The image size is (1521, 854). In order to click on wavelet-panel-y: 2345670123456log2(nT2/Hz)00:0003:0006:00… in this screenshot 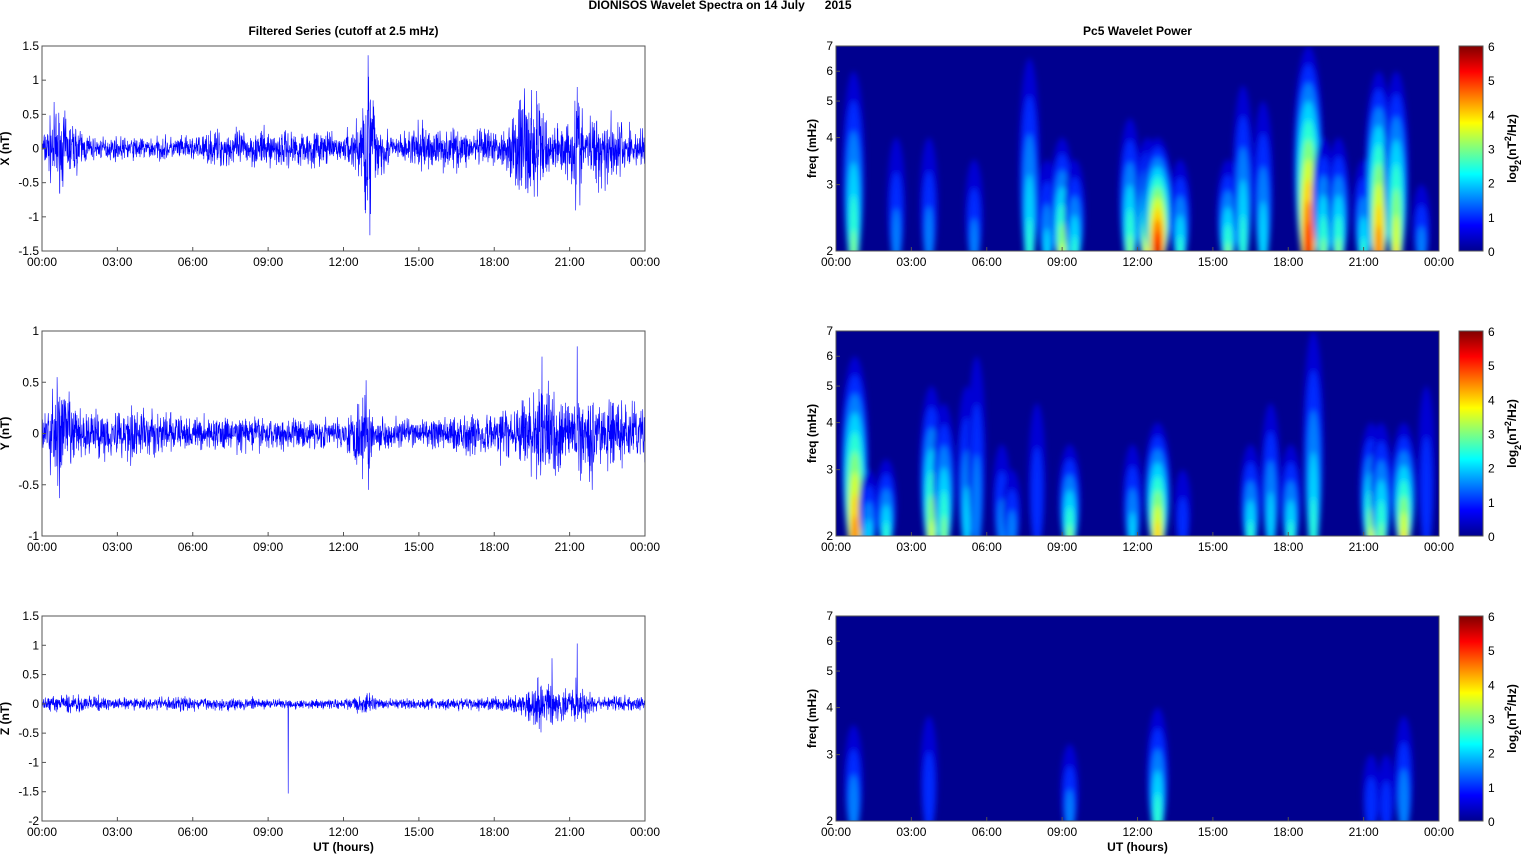, I will do `click(1163, 439)`.